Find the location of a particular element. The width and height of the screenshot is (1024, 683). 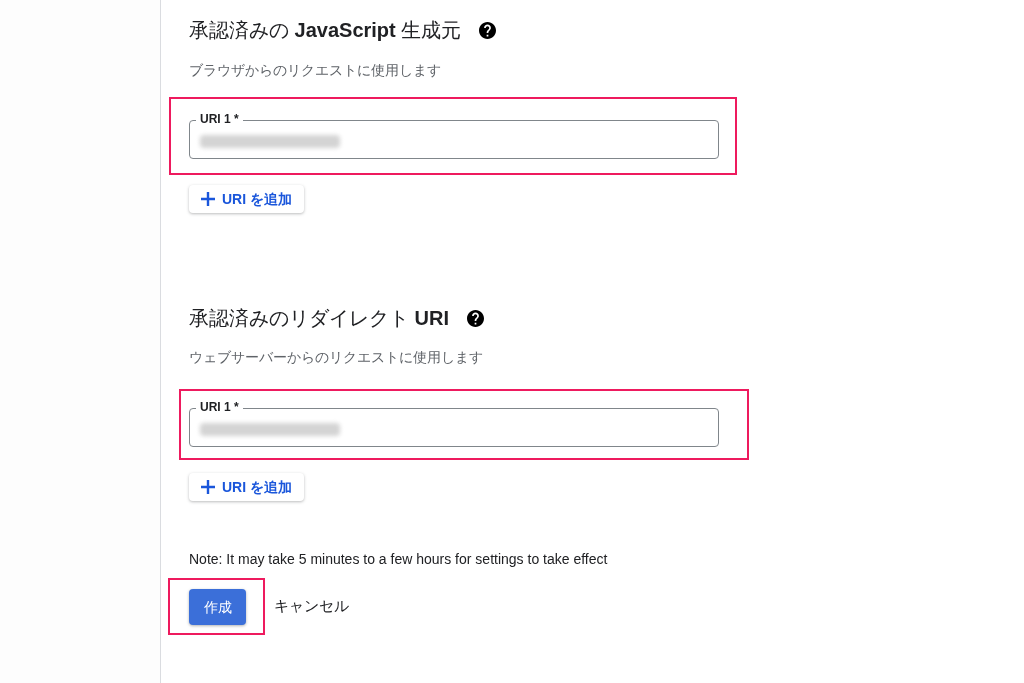

section-title: 承認済みの JavaScript 生成元 is located at coordinates (325, 30).